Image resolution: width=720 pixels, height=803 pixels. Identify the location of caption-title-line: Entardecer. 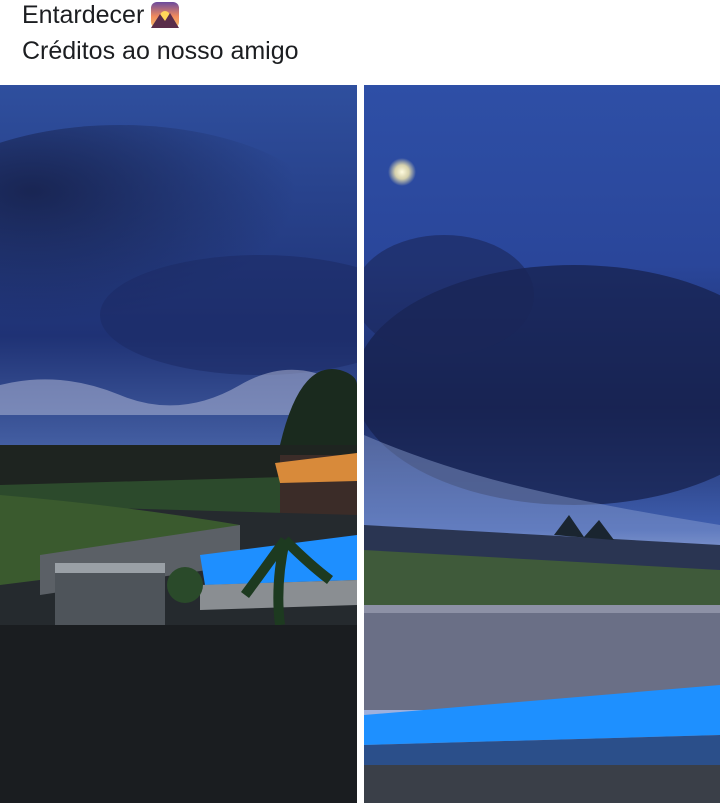
(101, 15).